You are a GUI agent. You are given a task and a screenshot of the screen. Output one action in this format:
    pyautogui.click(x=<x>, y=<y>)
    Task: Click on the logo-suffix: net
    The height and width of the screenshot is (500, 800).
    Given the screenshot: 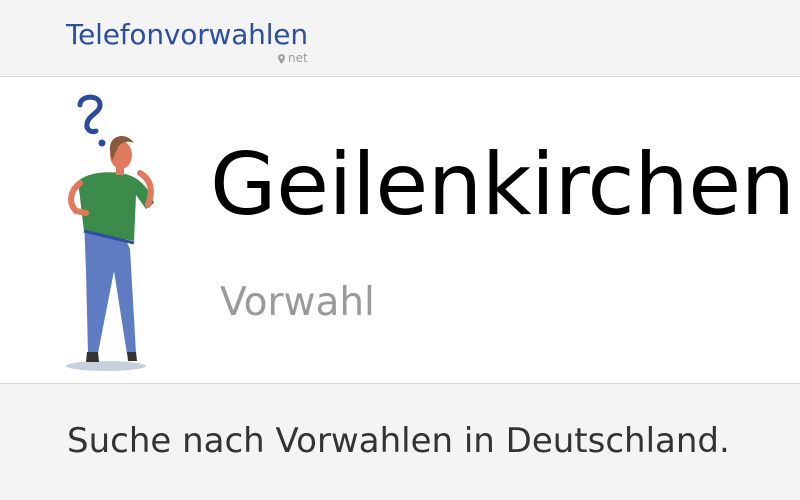 What is the action you would take?
    pyautogui.click(x=293, y=58)
    